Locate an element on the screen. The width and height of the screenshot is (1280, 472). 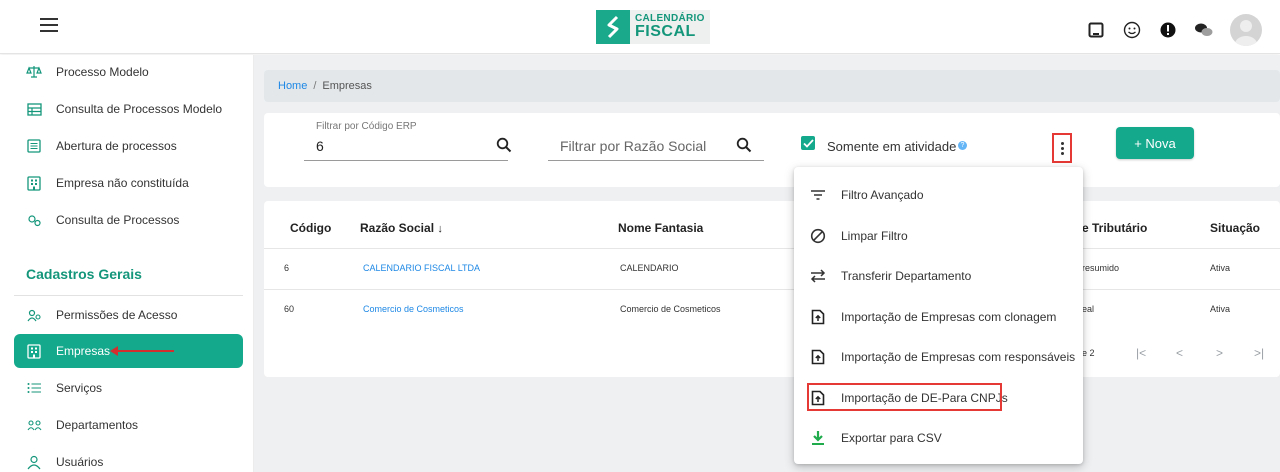
nova-button: + Nova is located at coordinates (1155, 143).